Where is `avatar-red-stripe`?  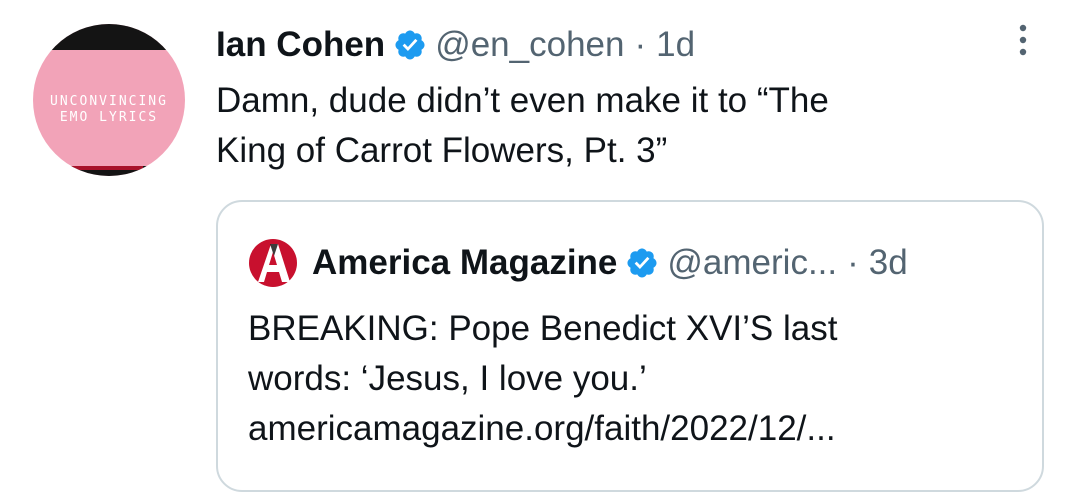
avatar-red-stripe is located at coordinates (103, 168).